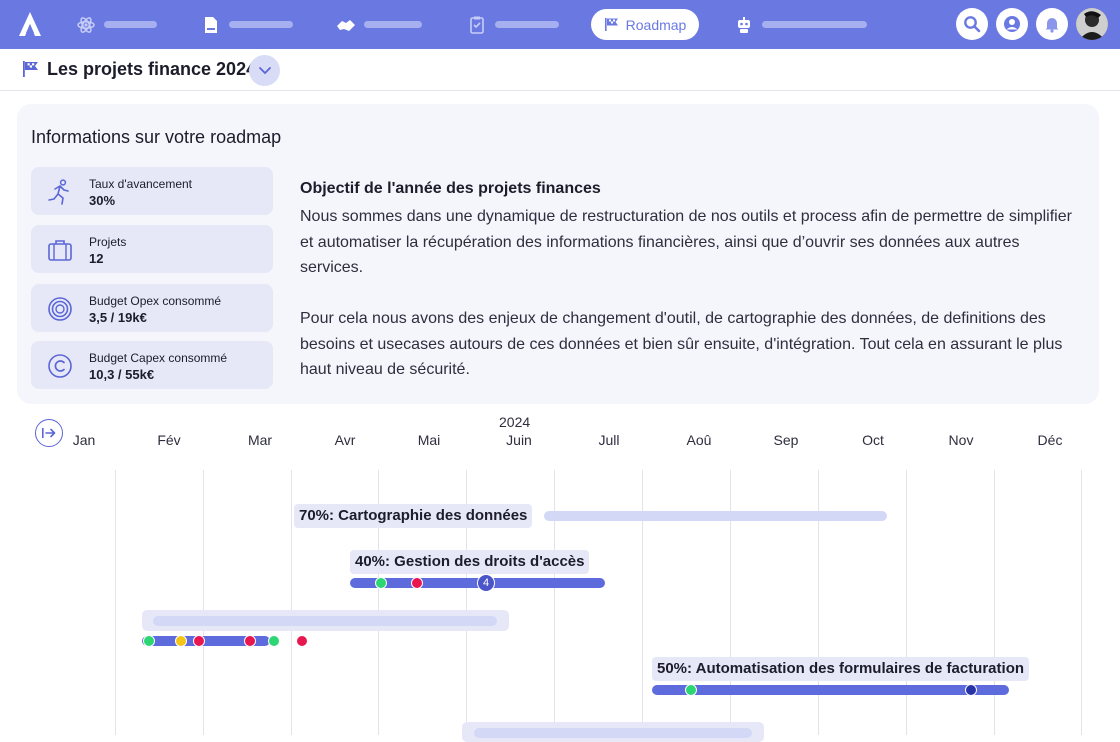  Describe the element at coordinates (86, 25) in the screenshot. I see `atom-icon` at that location.